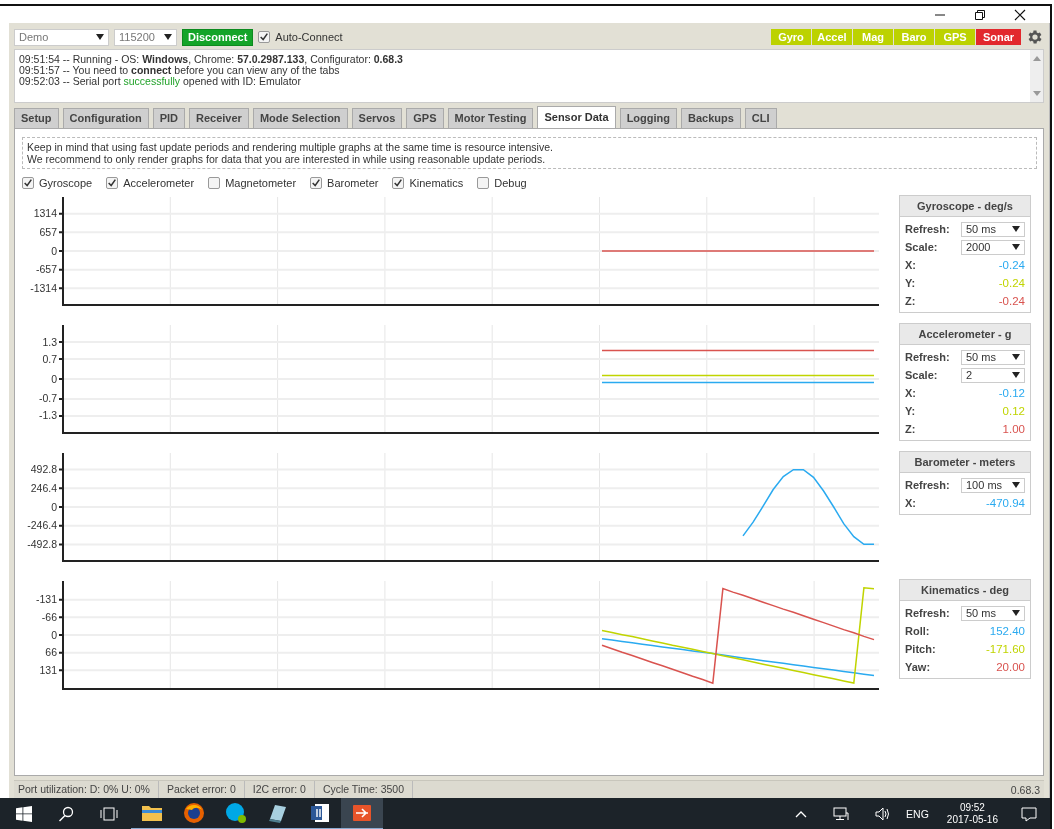  Describe the element at coordinates (1029, 814) in the screenshot. I see `notification-icon` at that location.